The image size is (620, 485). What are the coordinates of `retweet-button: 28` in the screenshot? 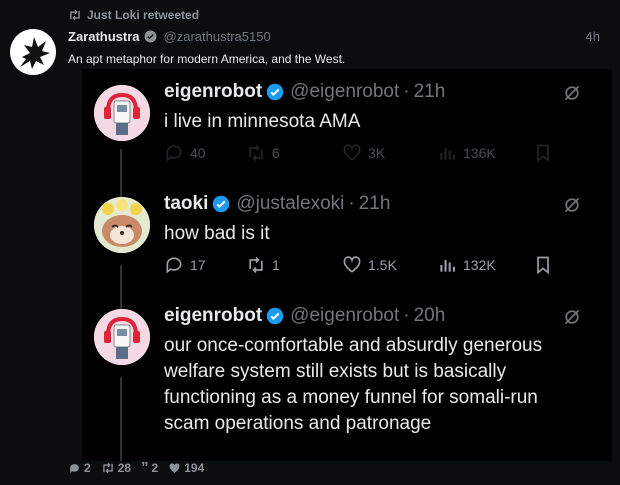 It's located at (116, 468).